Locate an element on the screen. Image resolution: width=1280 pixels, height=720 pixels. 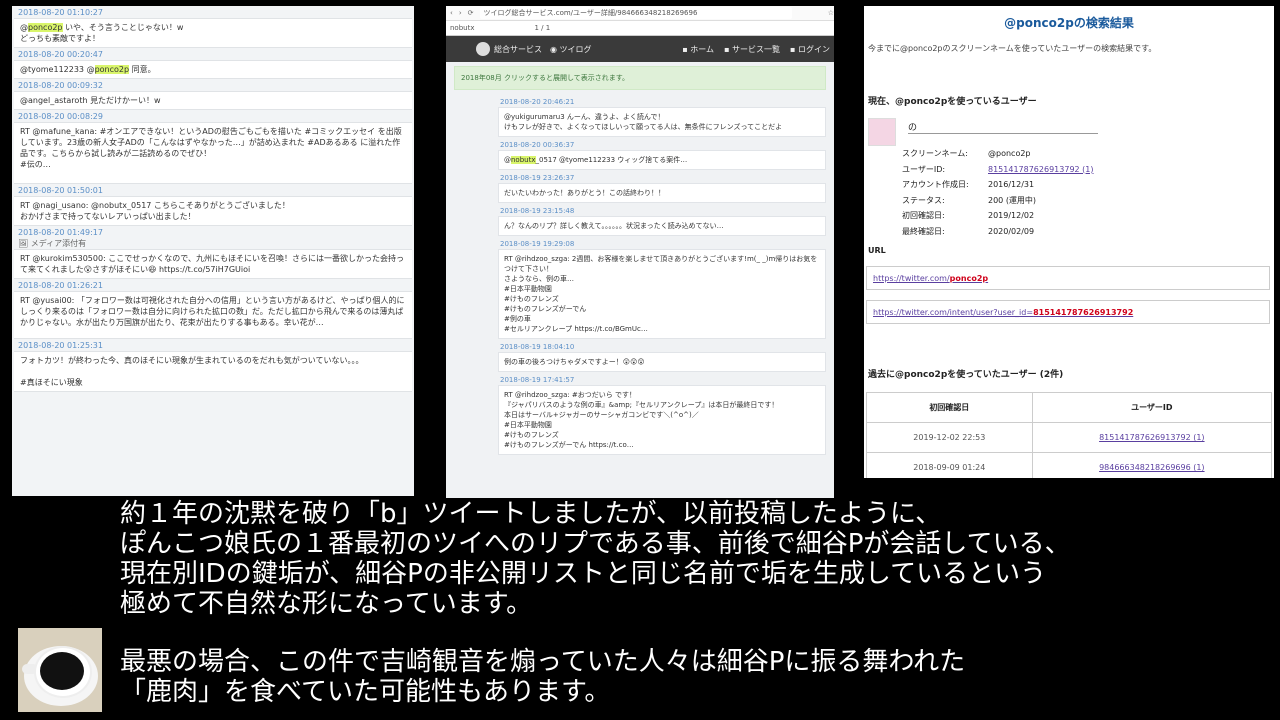
nav-tab-twilog: ◉ ツイログ is located at coordinates (571, 49).